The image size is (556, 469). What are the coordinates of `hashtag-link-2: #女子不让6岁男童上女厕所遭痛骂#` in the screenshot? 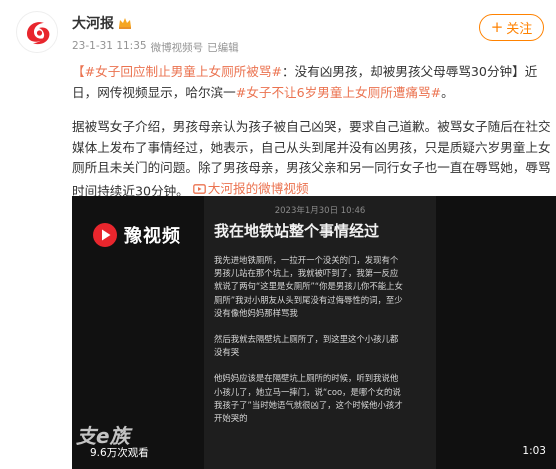 It's located at (338, 92).